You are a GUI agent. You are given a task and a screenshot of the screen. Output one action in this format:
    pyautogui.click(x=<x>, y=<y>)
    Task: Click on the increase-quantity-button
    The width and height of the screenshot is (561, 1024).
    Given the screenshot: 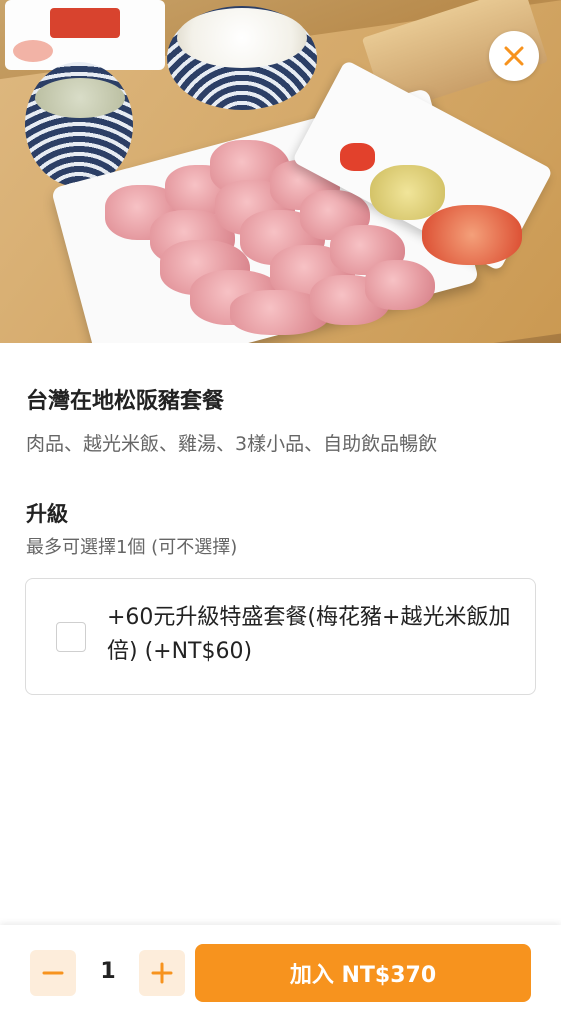 What is the action you would take?
    pyautogui.click(x=162, y=973)
    